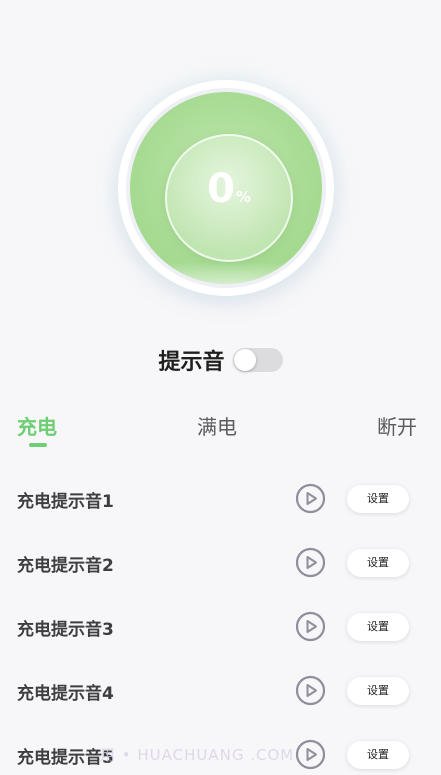 The width and height of the screenshot is (441, 775). I want to click on sound-label: 充电提示音1, so click(65, 502).